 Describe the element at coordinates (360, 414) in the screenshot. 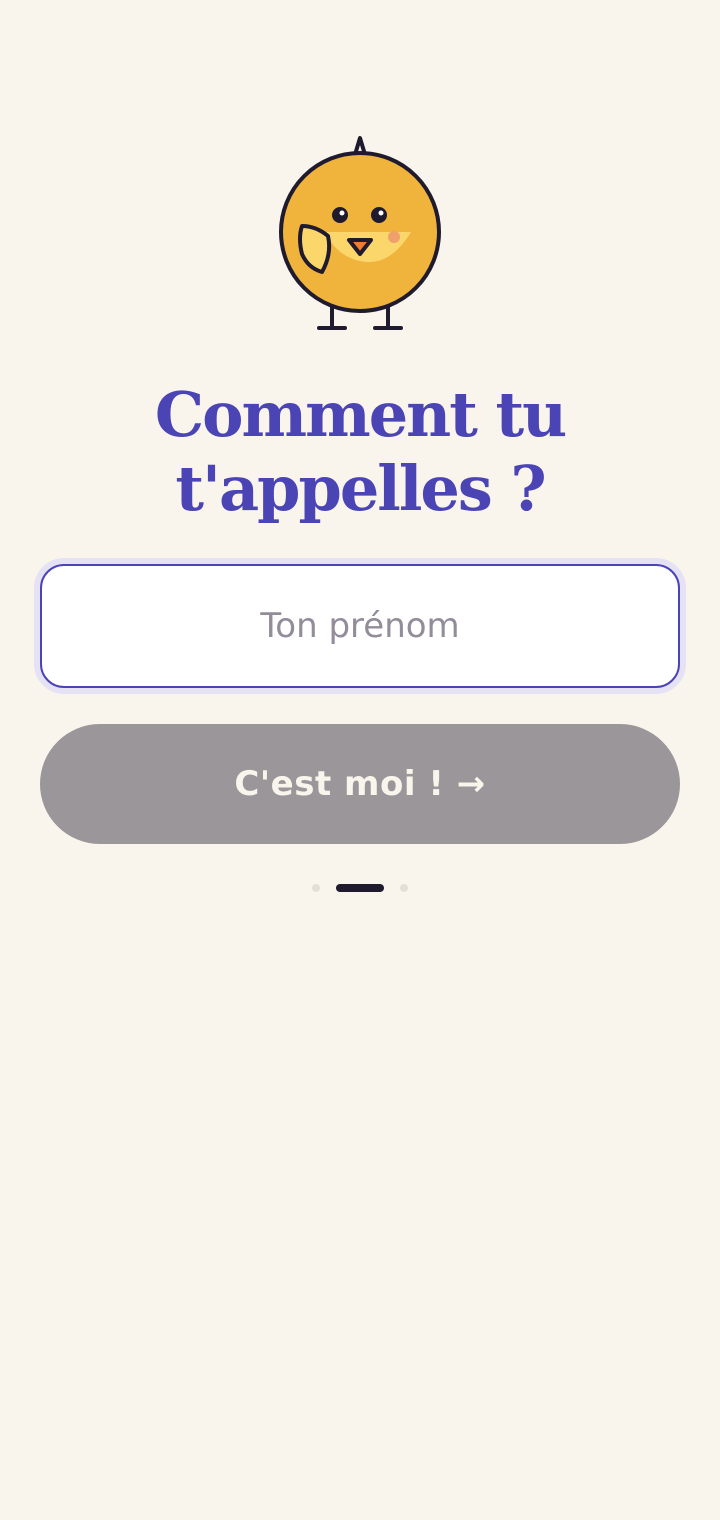

I see `page-title-line-1: Comment tu` at that location.